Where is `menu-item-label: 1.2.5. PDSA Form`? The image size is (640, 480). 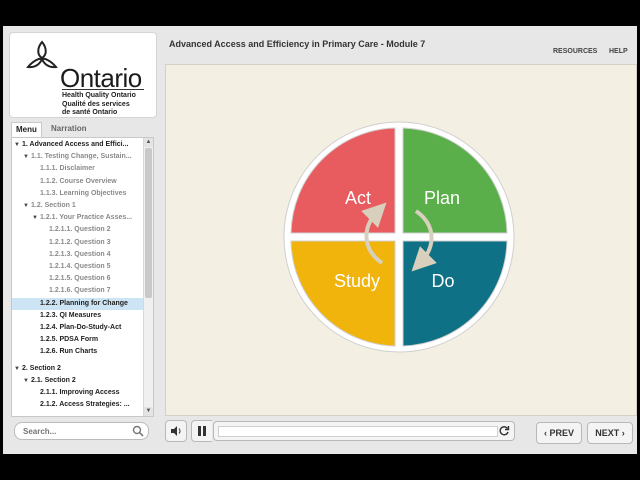 menu-item-label: 1.2.5. PDSA Form is located at coordinates (69, 340).